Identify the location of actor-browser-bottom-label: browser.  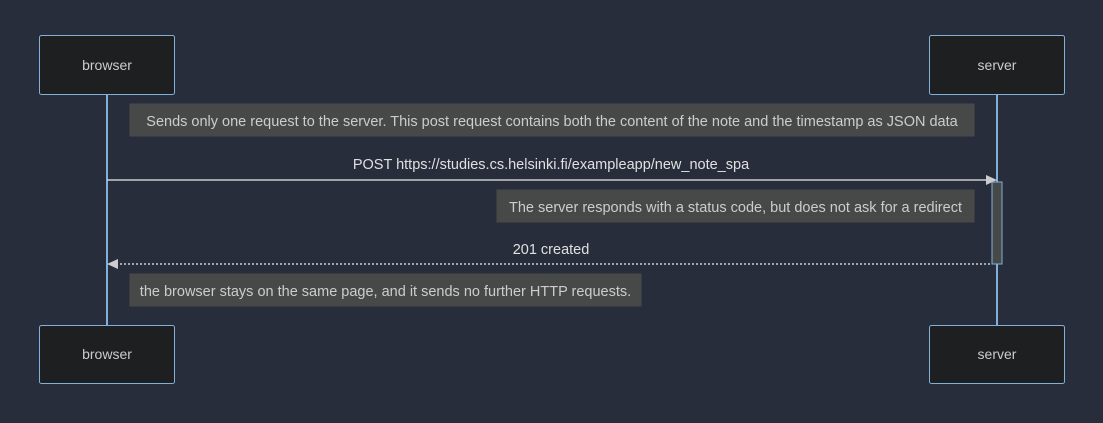
(107, 354).